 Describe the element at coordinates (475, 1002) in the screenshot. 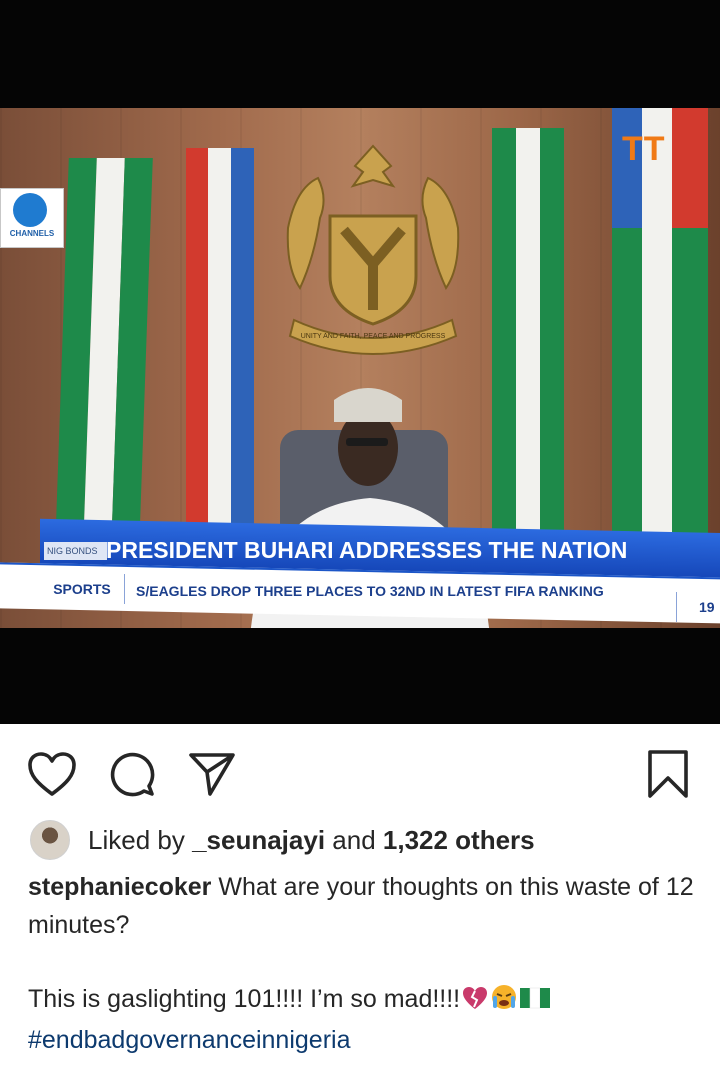

I see `broken-heart-icon` at that location.